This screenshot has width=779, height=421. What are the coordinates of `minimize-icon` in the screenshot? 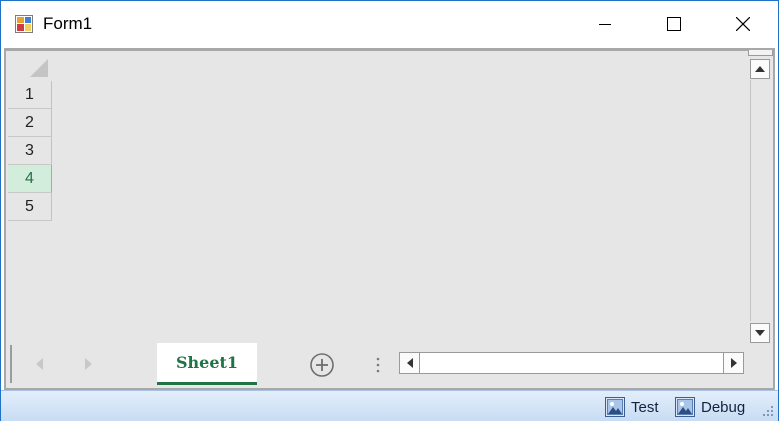 It's located at (605, 24).